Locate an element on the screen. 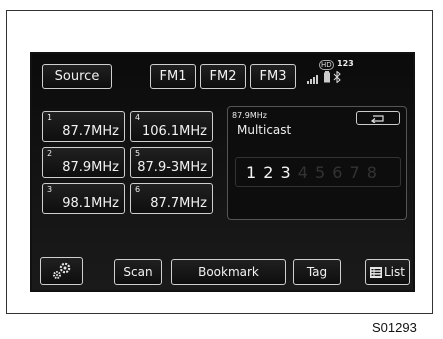  preset-button-2: 2 87.9MHz is located at coordinates (83, 162).